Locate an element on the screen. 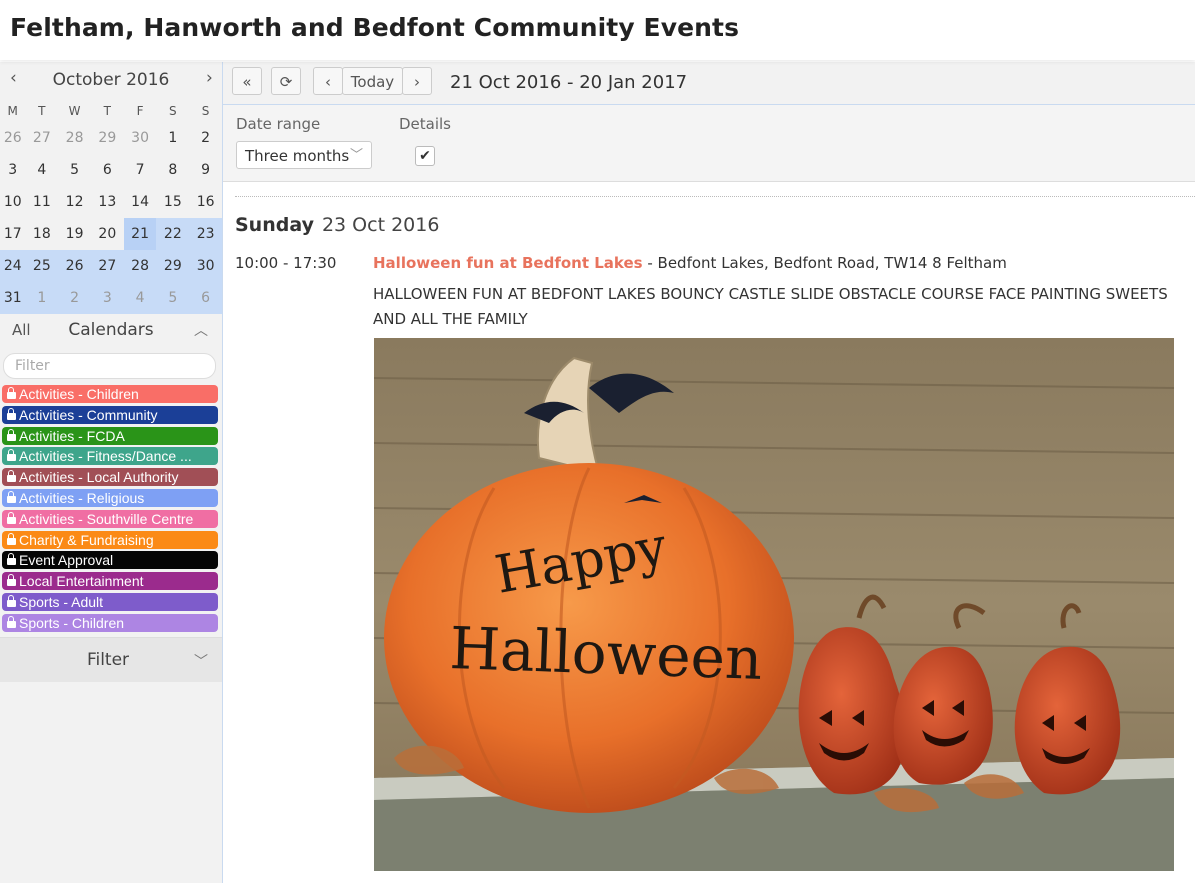  calendar-item-label: Activities - FCDA is located at coordinates (72, 435).